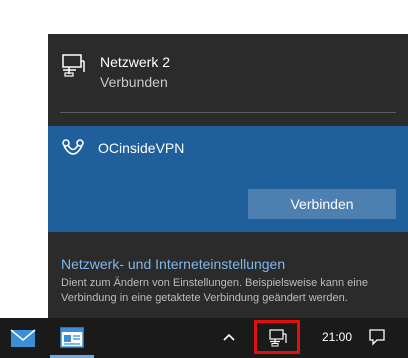 The width and height of the screenshot is (408, 358). I want to click on network-status: Verbunden, so click(134, 82).